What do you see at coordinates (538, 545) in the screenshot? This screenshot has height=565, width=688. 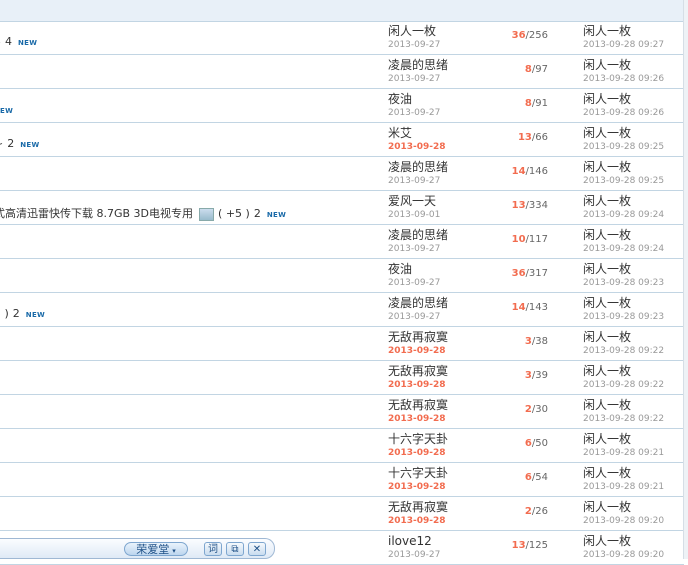 I see `view-count: 125` at bounding box center [538, 545].